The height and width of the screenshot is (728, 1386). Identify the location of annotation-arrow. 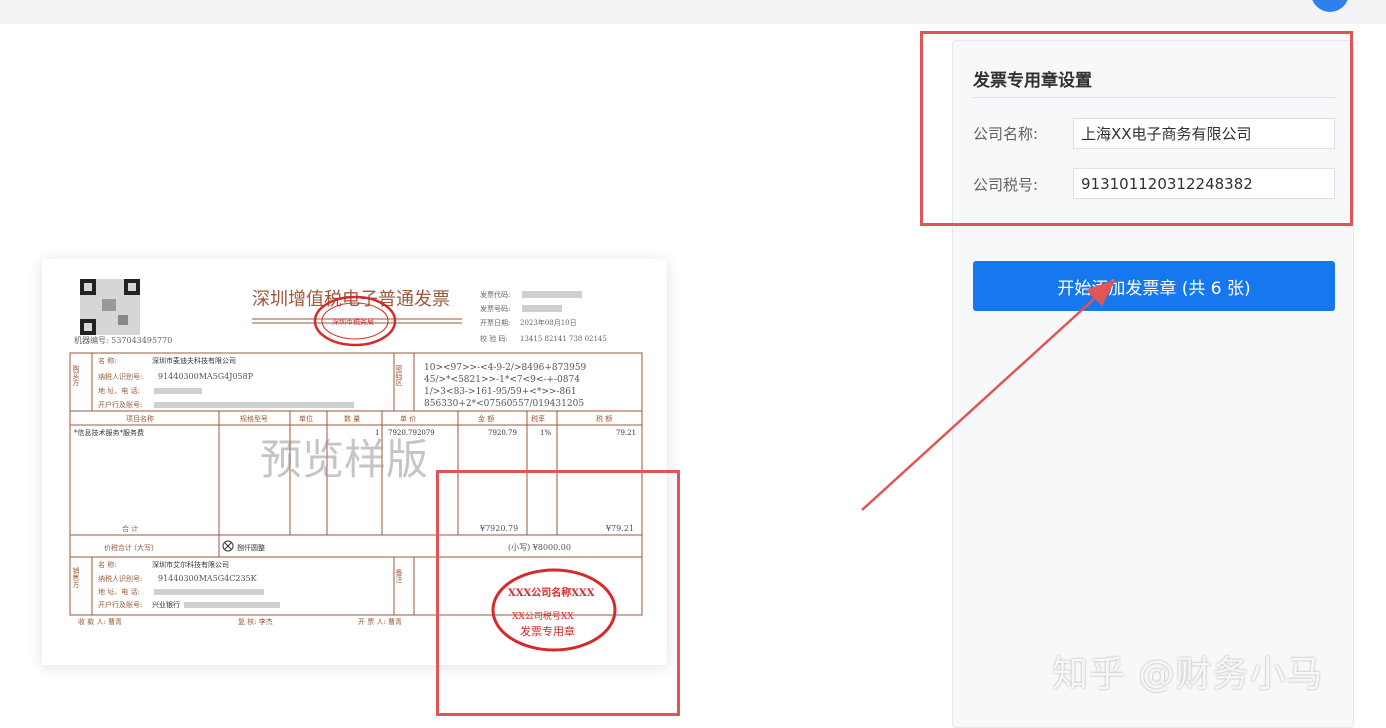
(988, 395).